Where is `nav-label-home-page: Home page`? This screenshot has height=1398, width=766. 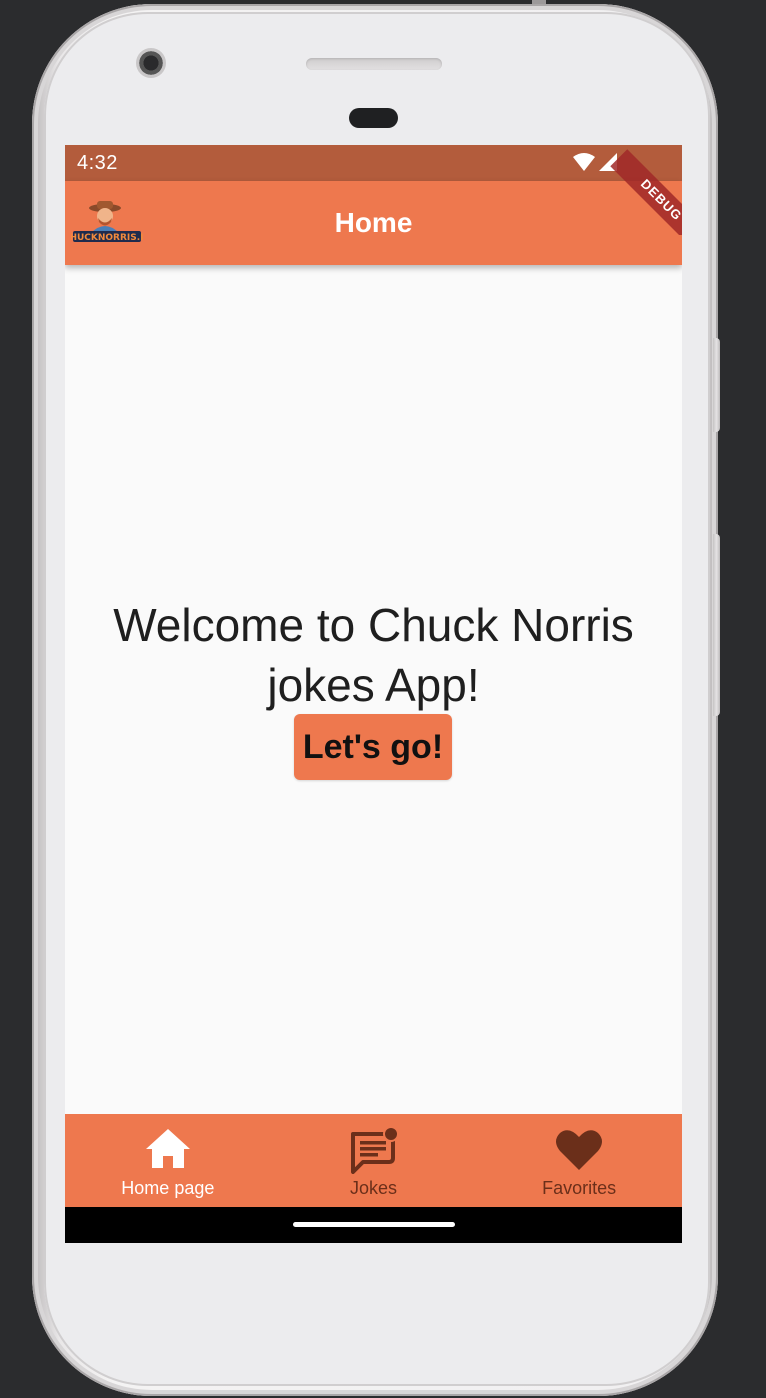 nav-label-home-page: Home page is located at coordinates (168, 1188).